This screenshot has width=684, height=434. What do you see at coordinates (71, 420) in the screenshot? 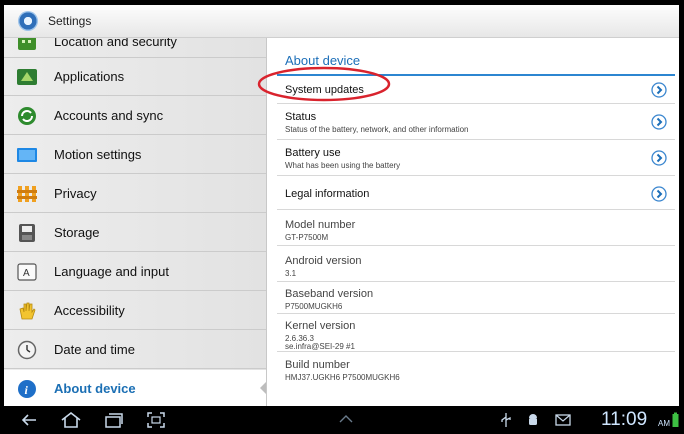
I see `home-icon` at bounding box center [71, 420].